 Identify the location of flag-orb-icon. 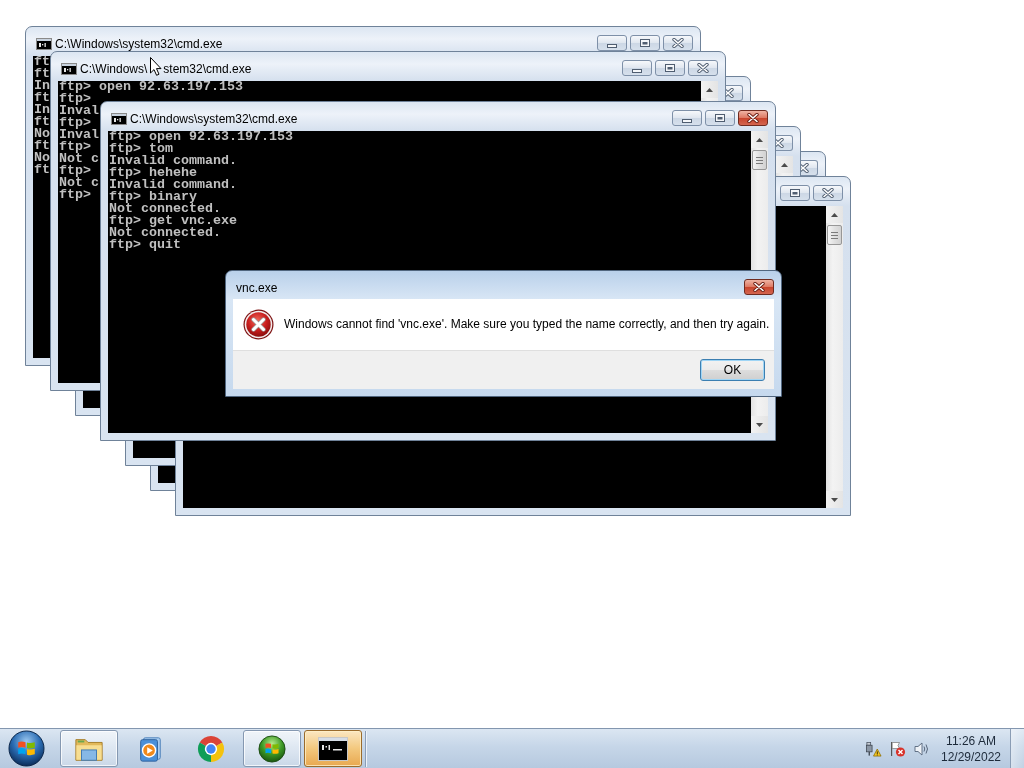
(272, 748).